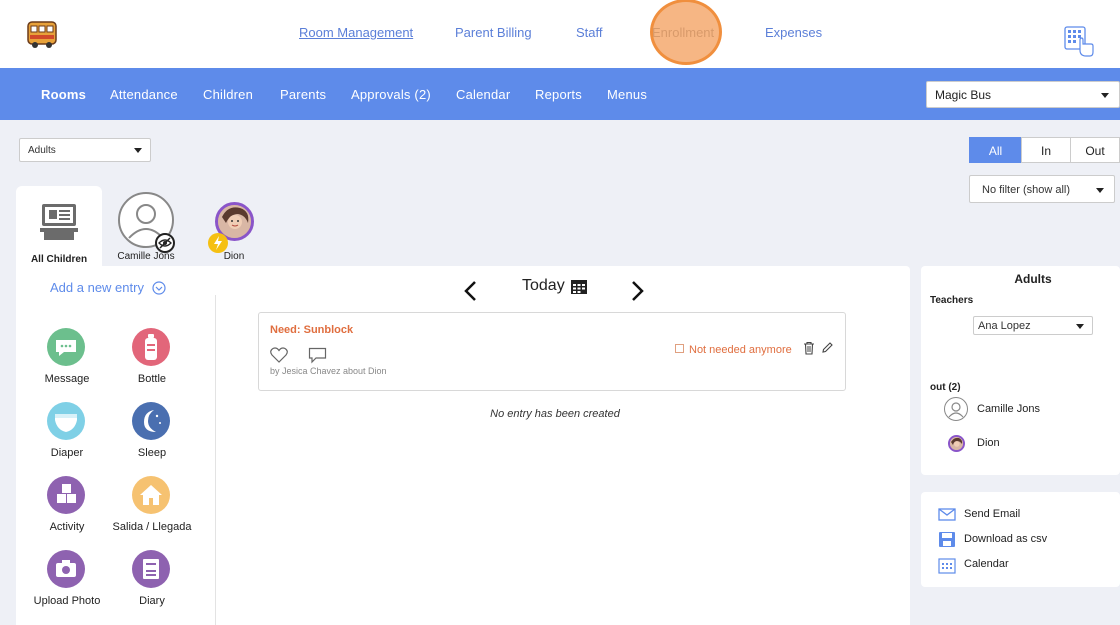 The width and height of the screenshot is (1120, 625). Describe the element at coordinates (637, 291) in the screenshot. I see `chevron-right-icon` at that location.